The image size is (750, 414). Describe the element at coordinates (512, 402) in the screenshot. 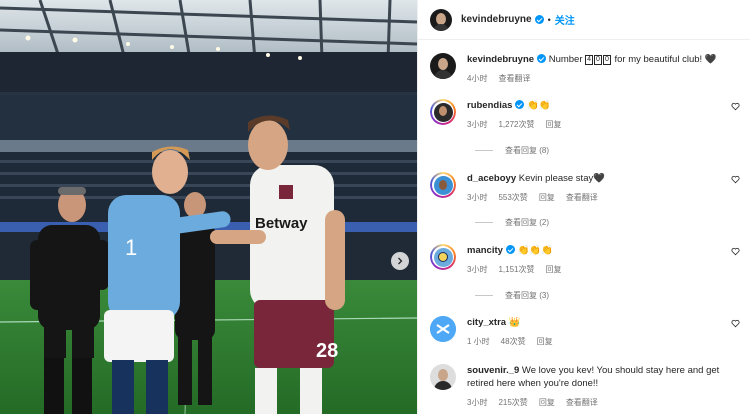

I see `comment-likes: 215次赞` at that location.